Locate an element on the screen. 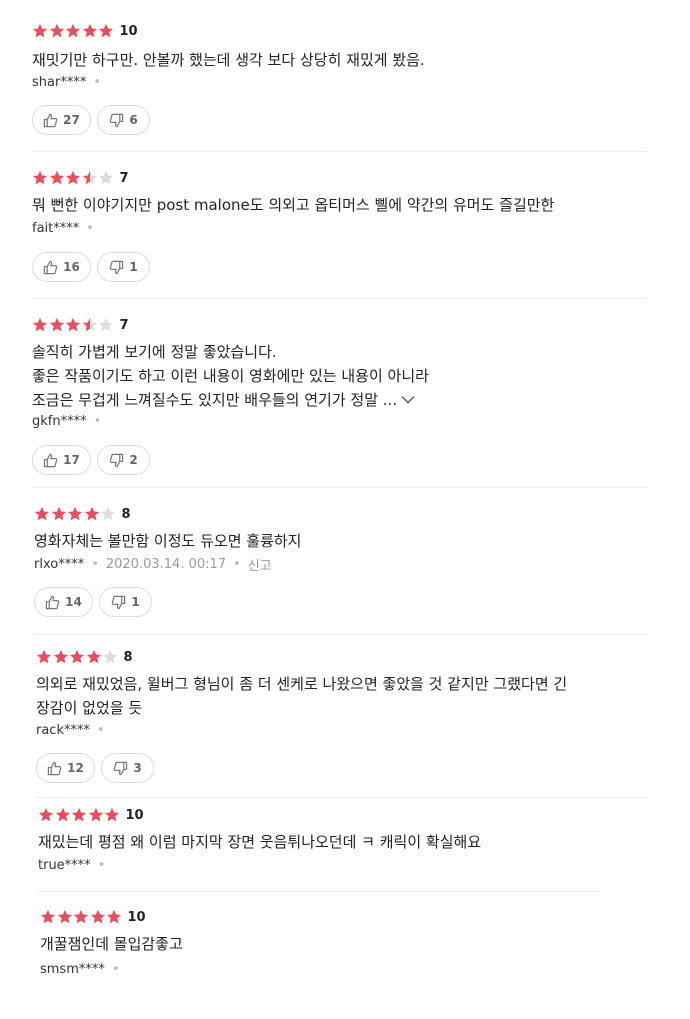 This screenshot has width=690, height=1019. like-button: 27 is located at coordinates (61, 120).